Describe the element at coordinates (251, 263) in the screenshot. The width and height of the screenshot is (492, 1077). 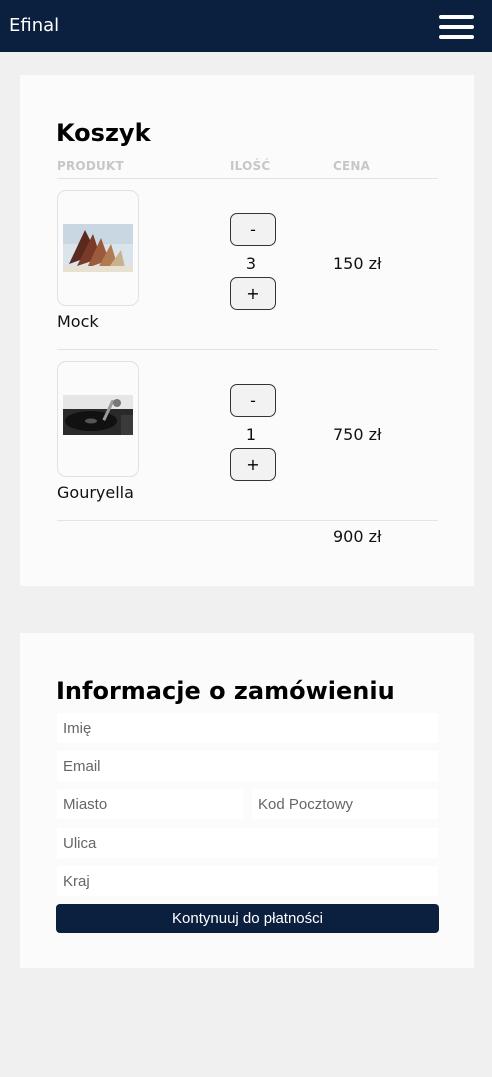
I see `quantity-value: 3` at that location.